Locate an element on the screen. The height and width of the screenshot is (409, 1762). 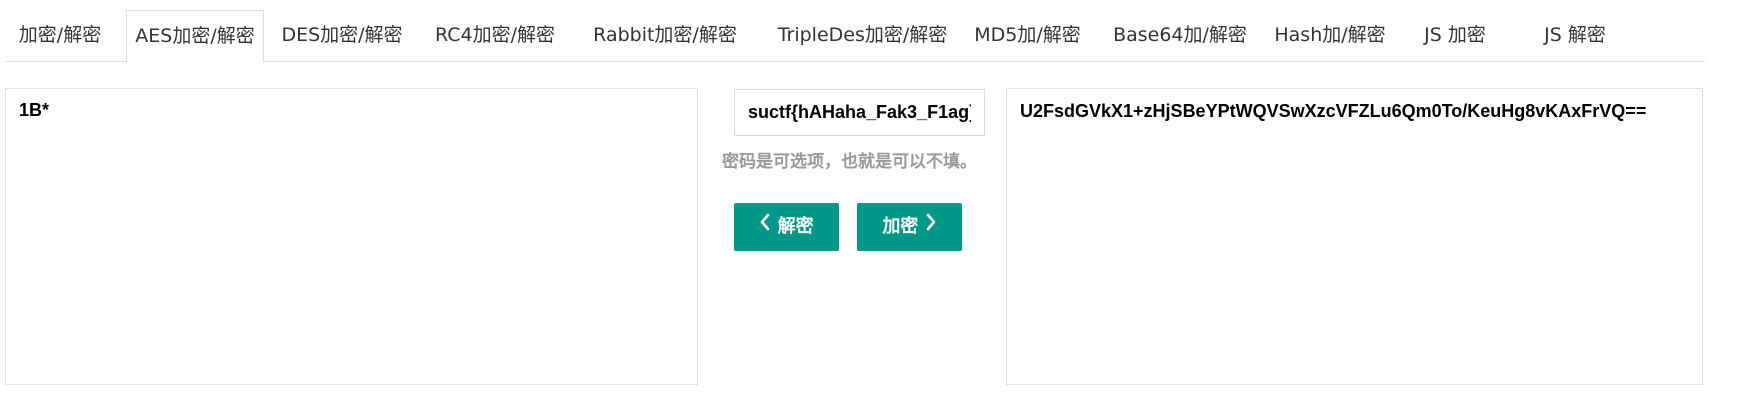
tab-base64: Base64加/解密 is located at coordinates (1180, 36).